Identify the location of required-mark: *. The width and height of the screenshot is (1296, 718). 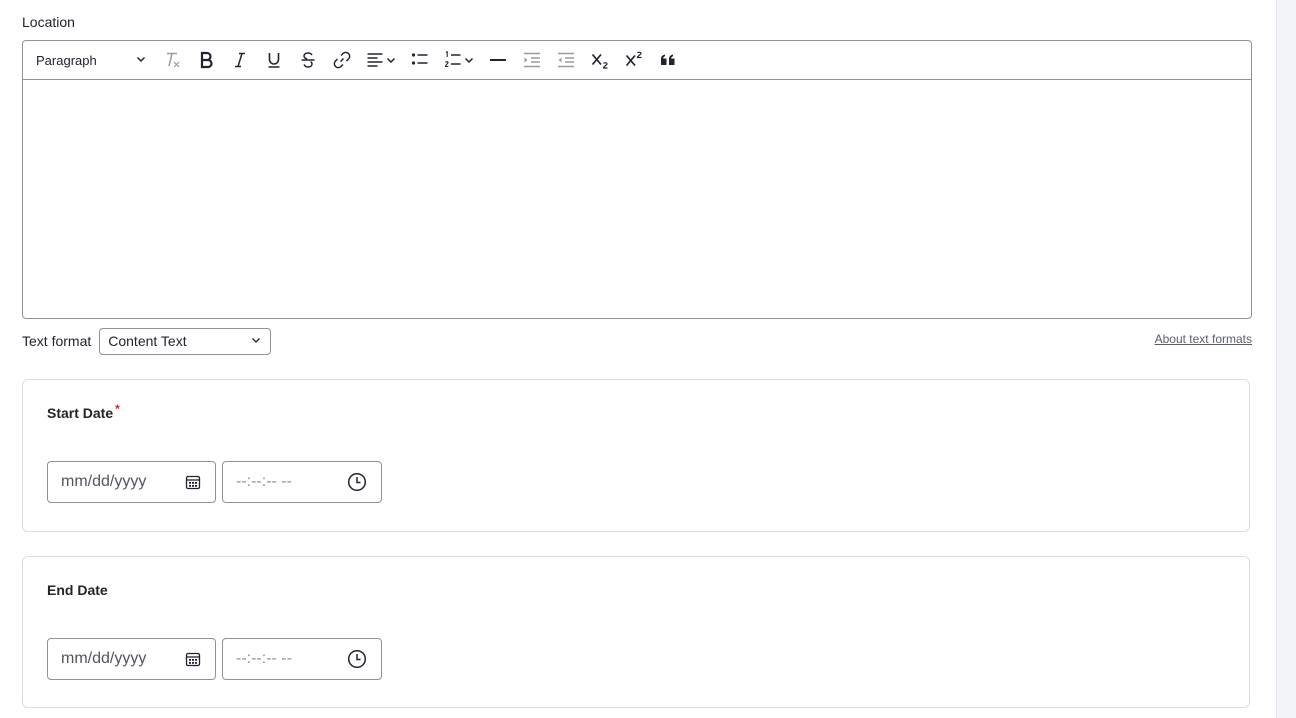
(117, 409).